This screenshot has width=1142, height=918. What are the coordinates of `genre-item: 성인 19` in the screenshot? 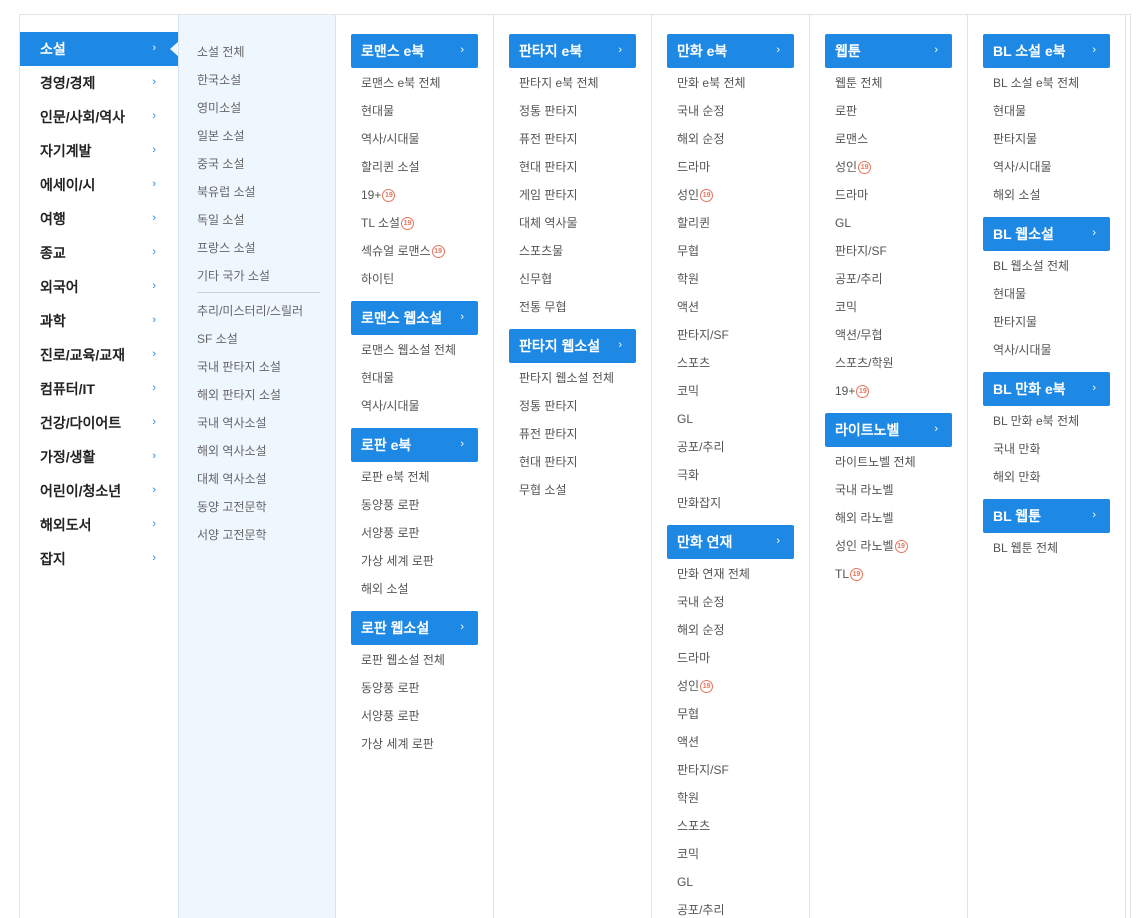 It's located at (695, 686).